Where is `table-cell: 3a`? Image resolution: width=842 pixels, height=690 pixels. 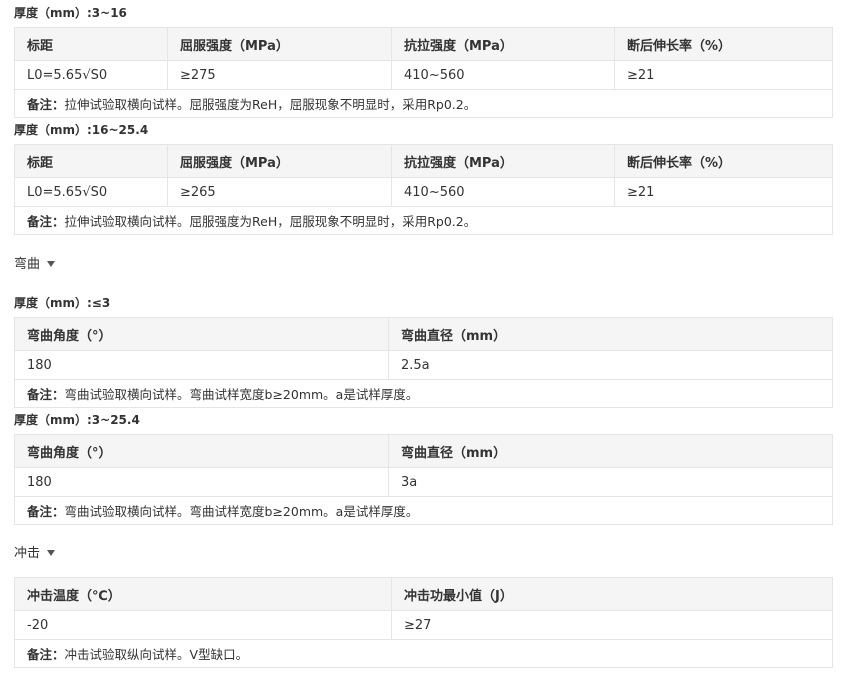
table-cell: 3a is located at coordinates (610, 482).